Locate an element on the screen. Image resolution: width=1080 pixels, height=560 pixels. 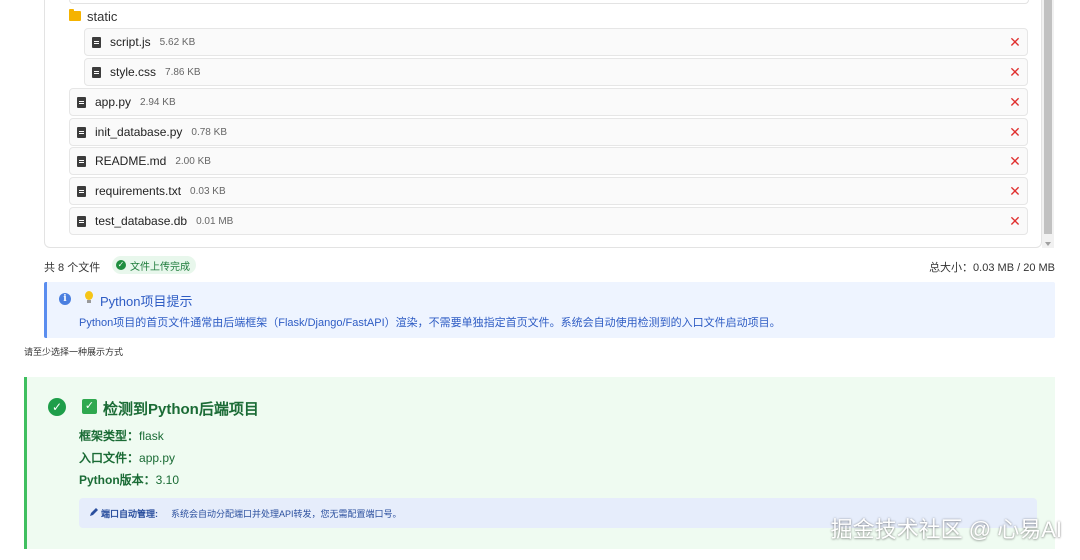
framework-label: 框架类型： is located at coordinates (109, 436).